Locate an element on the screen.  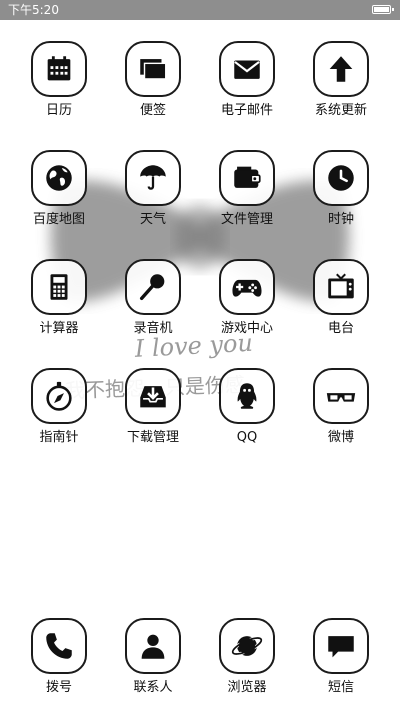
battery-icon is located at coordinates (383, 9).